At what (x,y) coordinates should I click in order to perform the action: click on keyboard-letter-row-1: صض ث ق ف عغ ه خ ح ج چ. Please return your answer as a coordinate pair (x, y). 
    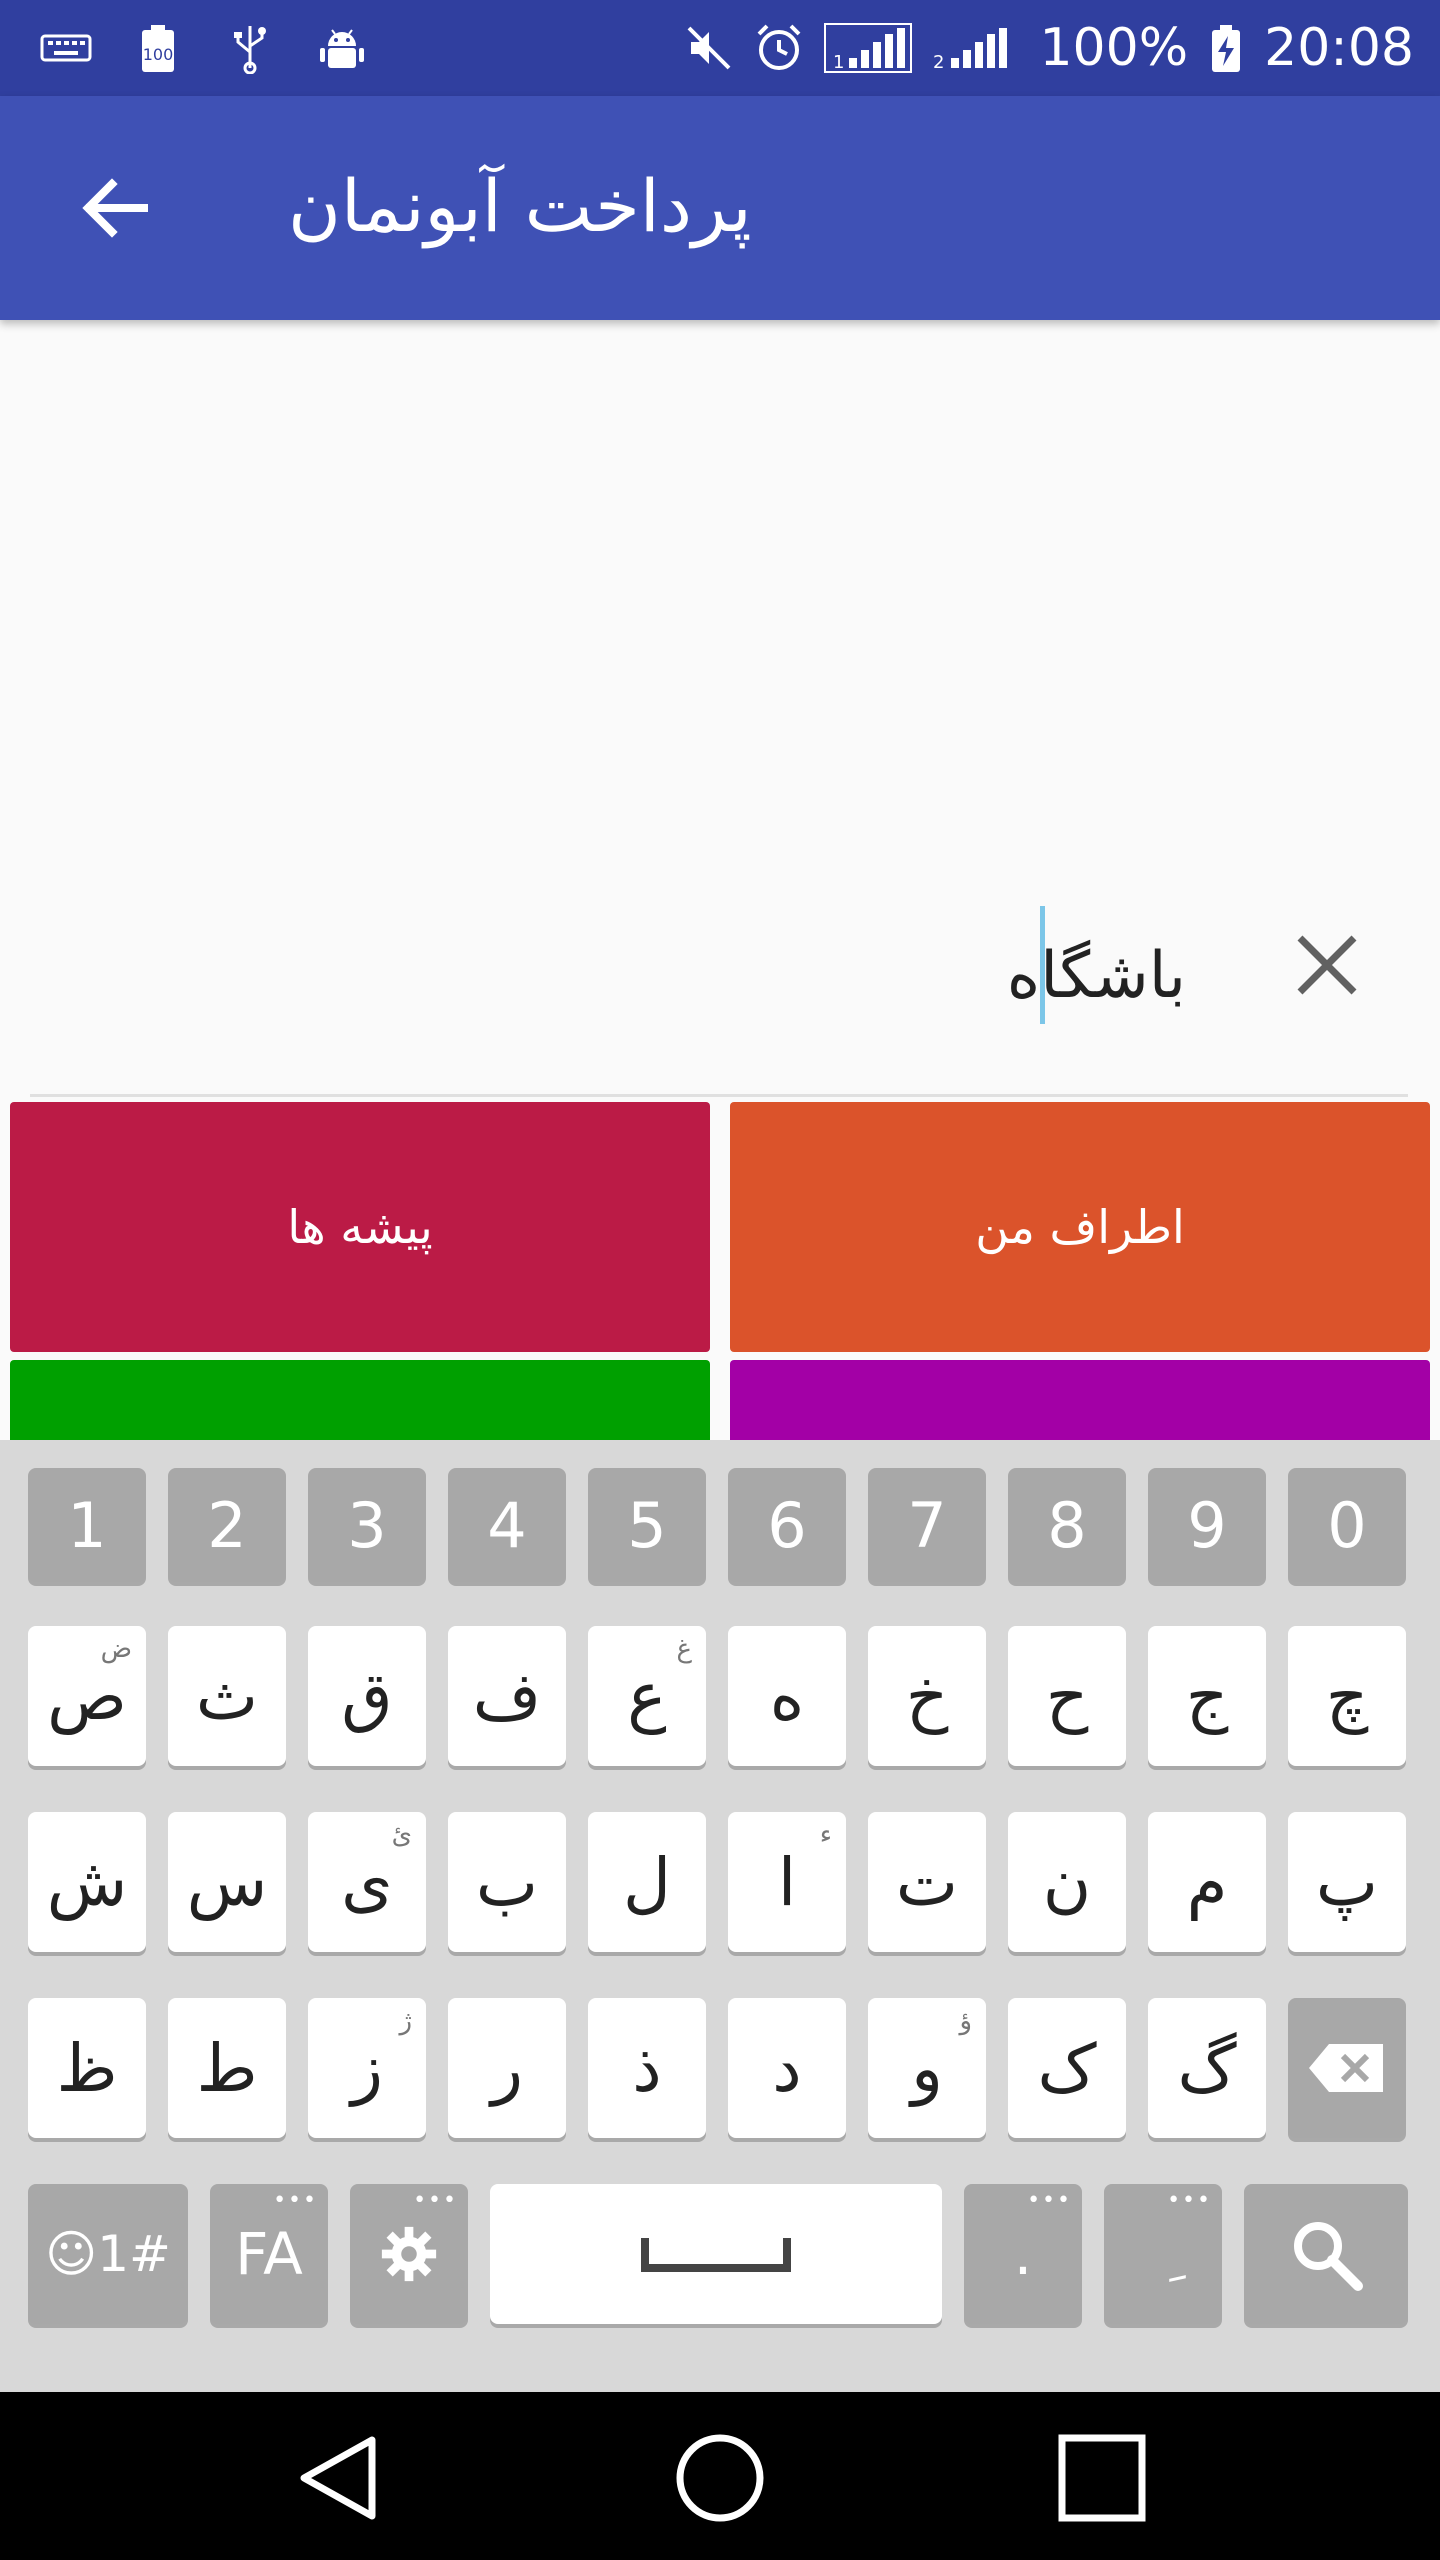
    Looking at the image, I should click on (720, 1696).